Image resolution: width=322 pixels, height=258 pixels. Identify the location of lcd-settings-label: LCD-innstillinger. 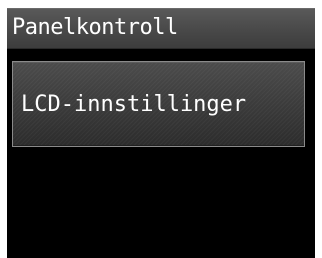
(134, 104).